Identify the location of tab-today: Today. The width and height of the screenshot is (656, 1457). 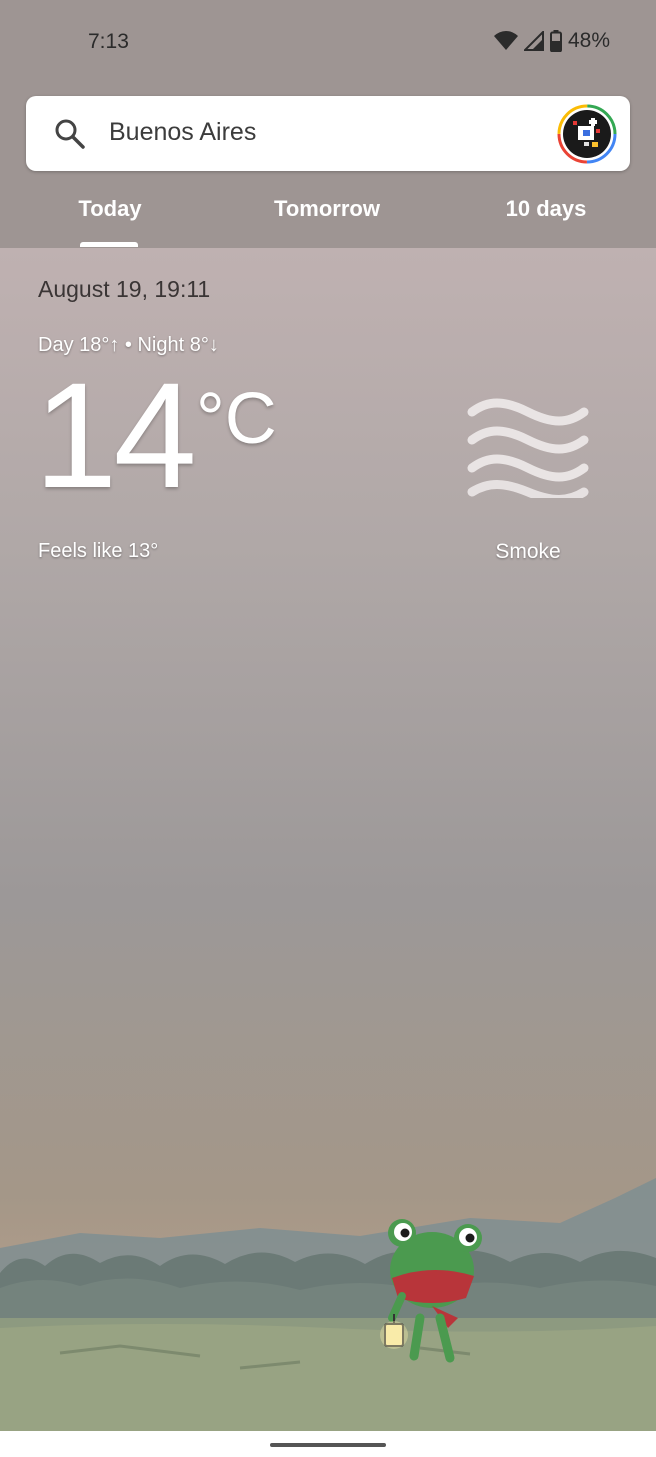
(110, 209).